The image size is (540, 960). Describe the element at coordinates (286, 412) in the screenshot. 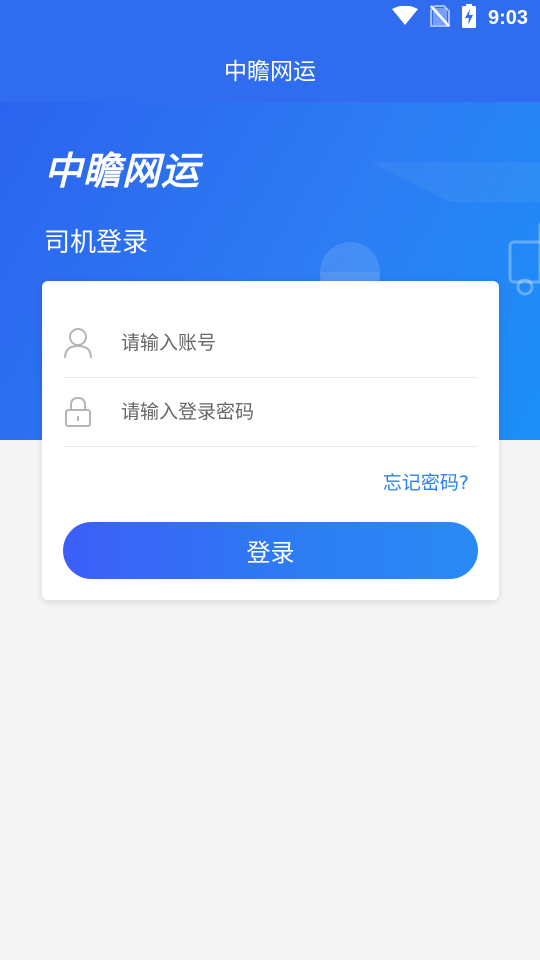

I see `password-input` at that location.